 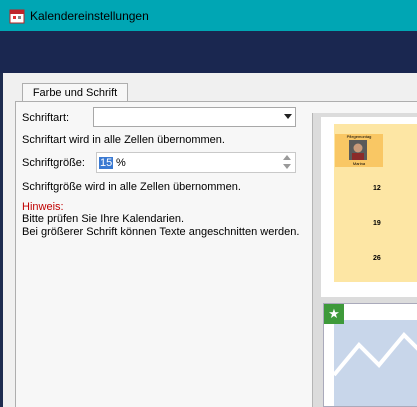 What do you see at coordinates (287, 158) in the screenshot?
I see `spin-up-icon` at bounding box center [287, 158].